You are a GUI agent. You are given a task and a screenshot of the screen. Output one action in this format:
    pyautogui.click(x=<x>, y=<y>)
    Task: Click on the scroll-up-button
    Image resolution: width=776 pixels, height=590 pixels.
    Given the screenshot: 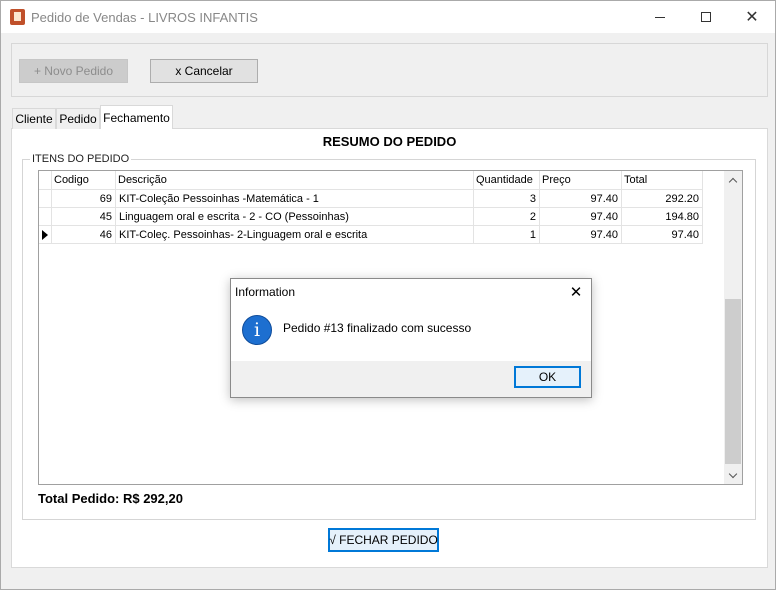 What is the action you would take?
    pyautogui.click(x=733, y=180)
    